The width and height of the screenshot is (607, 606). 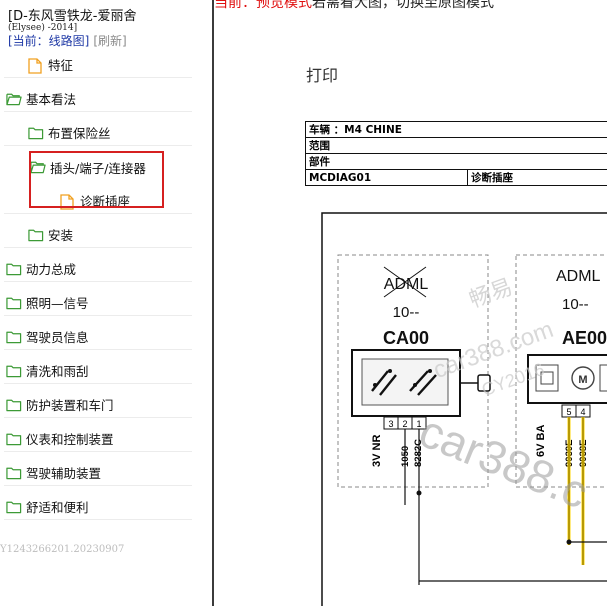 I want to click on tree-item-fuse-layout: 布置保险丝, so click(x=98, y=133).